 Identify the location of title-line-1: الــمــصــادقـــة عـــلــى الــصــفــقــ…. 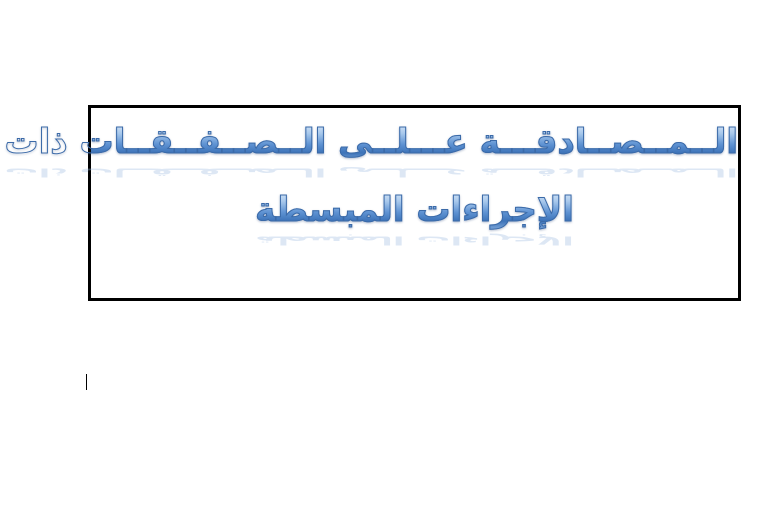
(371, 142).